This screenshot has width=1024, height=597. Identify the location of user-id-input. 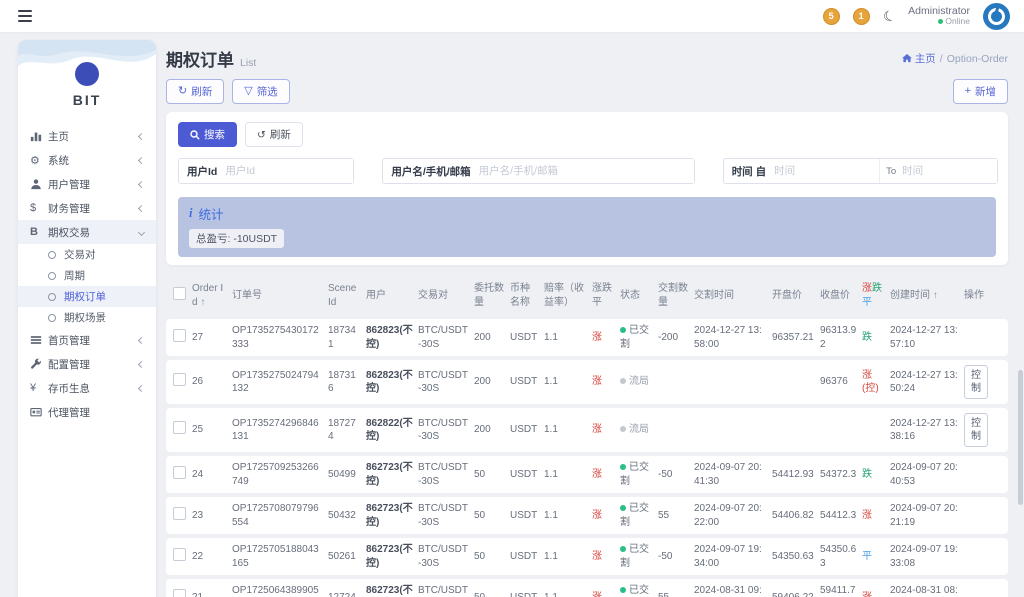
(289, 171).